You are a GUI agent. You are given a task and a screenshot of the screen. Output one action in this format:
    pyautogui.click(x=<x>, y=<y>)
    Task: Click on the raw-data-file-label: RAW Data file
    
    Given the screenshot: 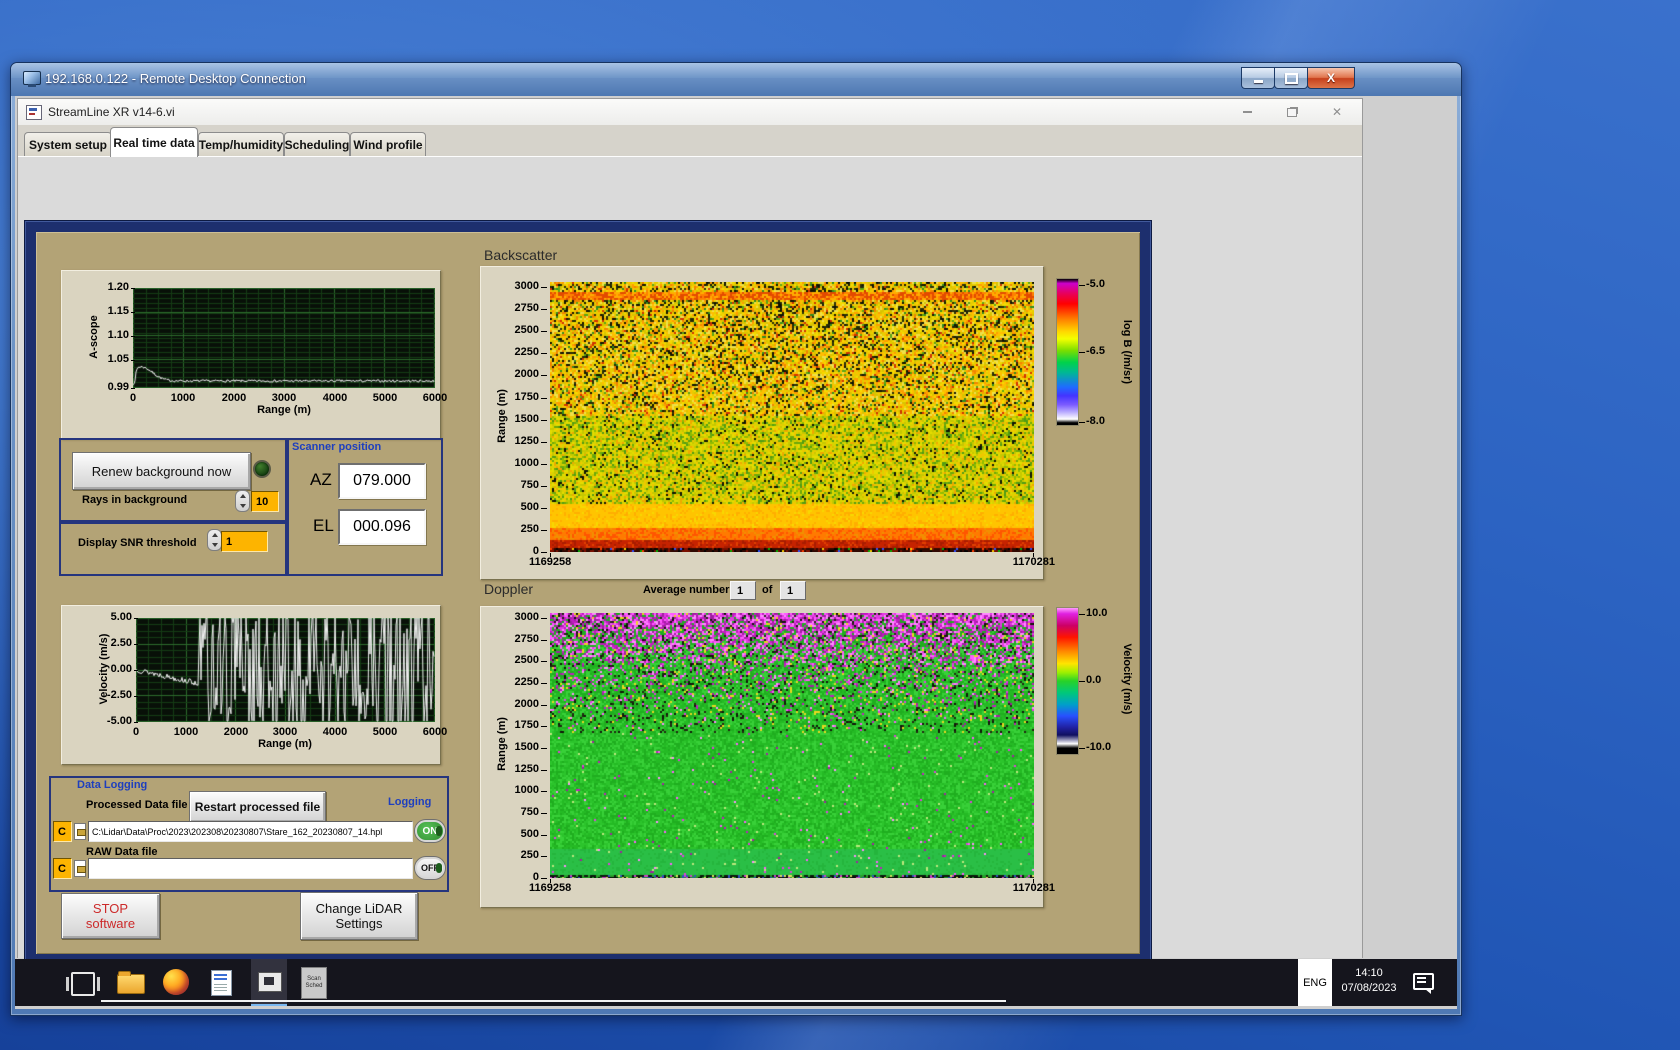 What is the action you would take?
    pyautogui.click(x=122, y=852)
    